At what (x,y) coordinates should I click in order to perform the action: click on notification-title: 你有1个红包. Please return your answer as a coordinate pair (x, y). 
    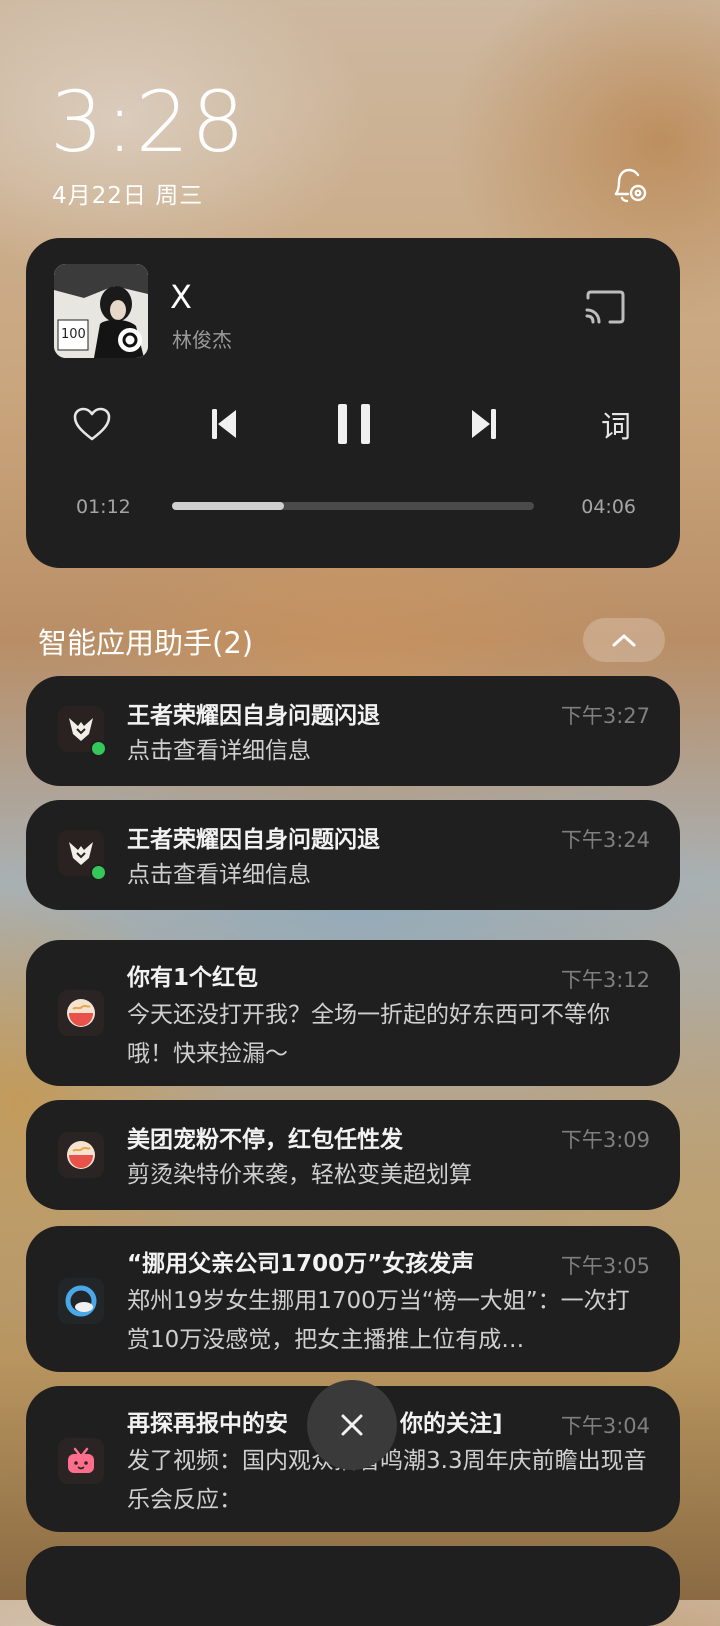
    Looking at the image, I should click on (193, 978).